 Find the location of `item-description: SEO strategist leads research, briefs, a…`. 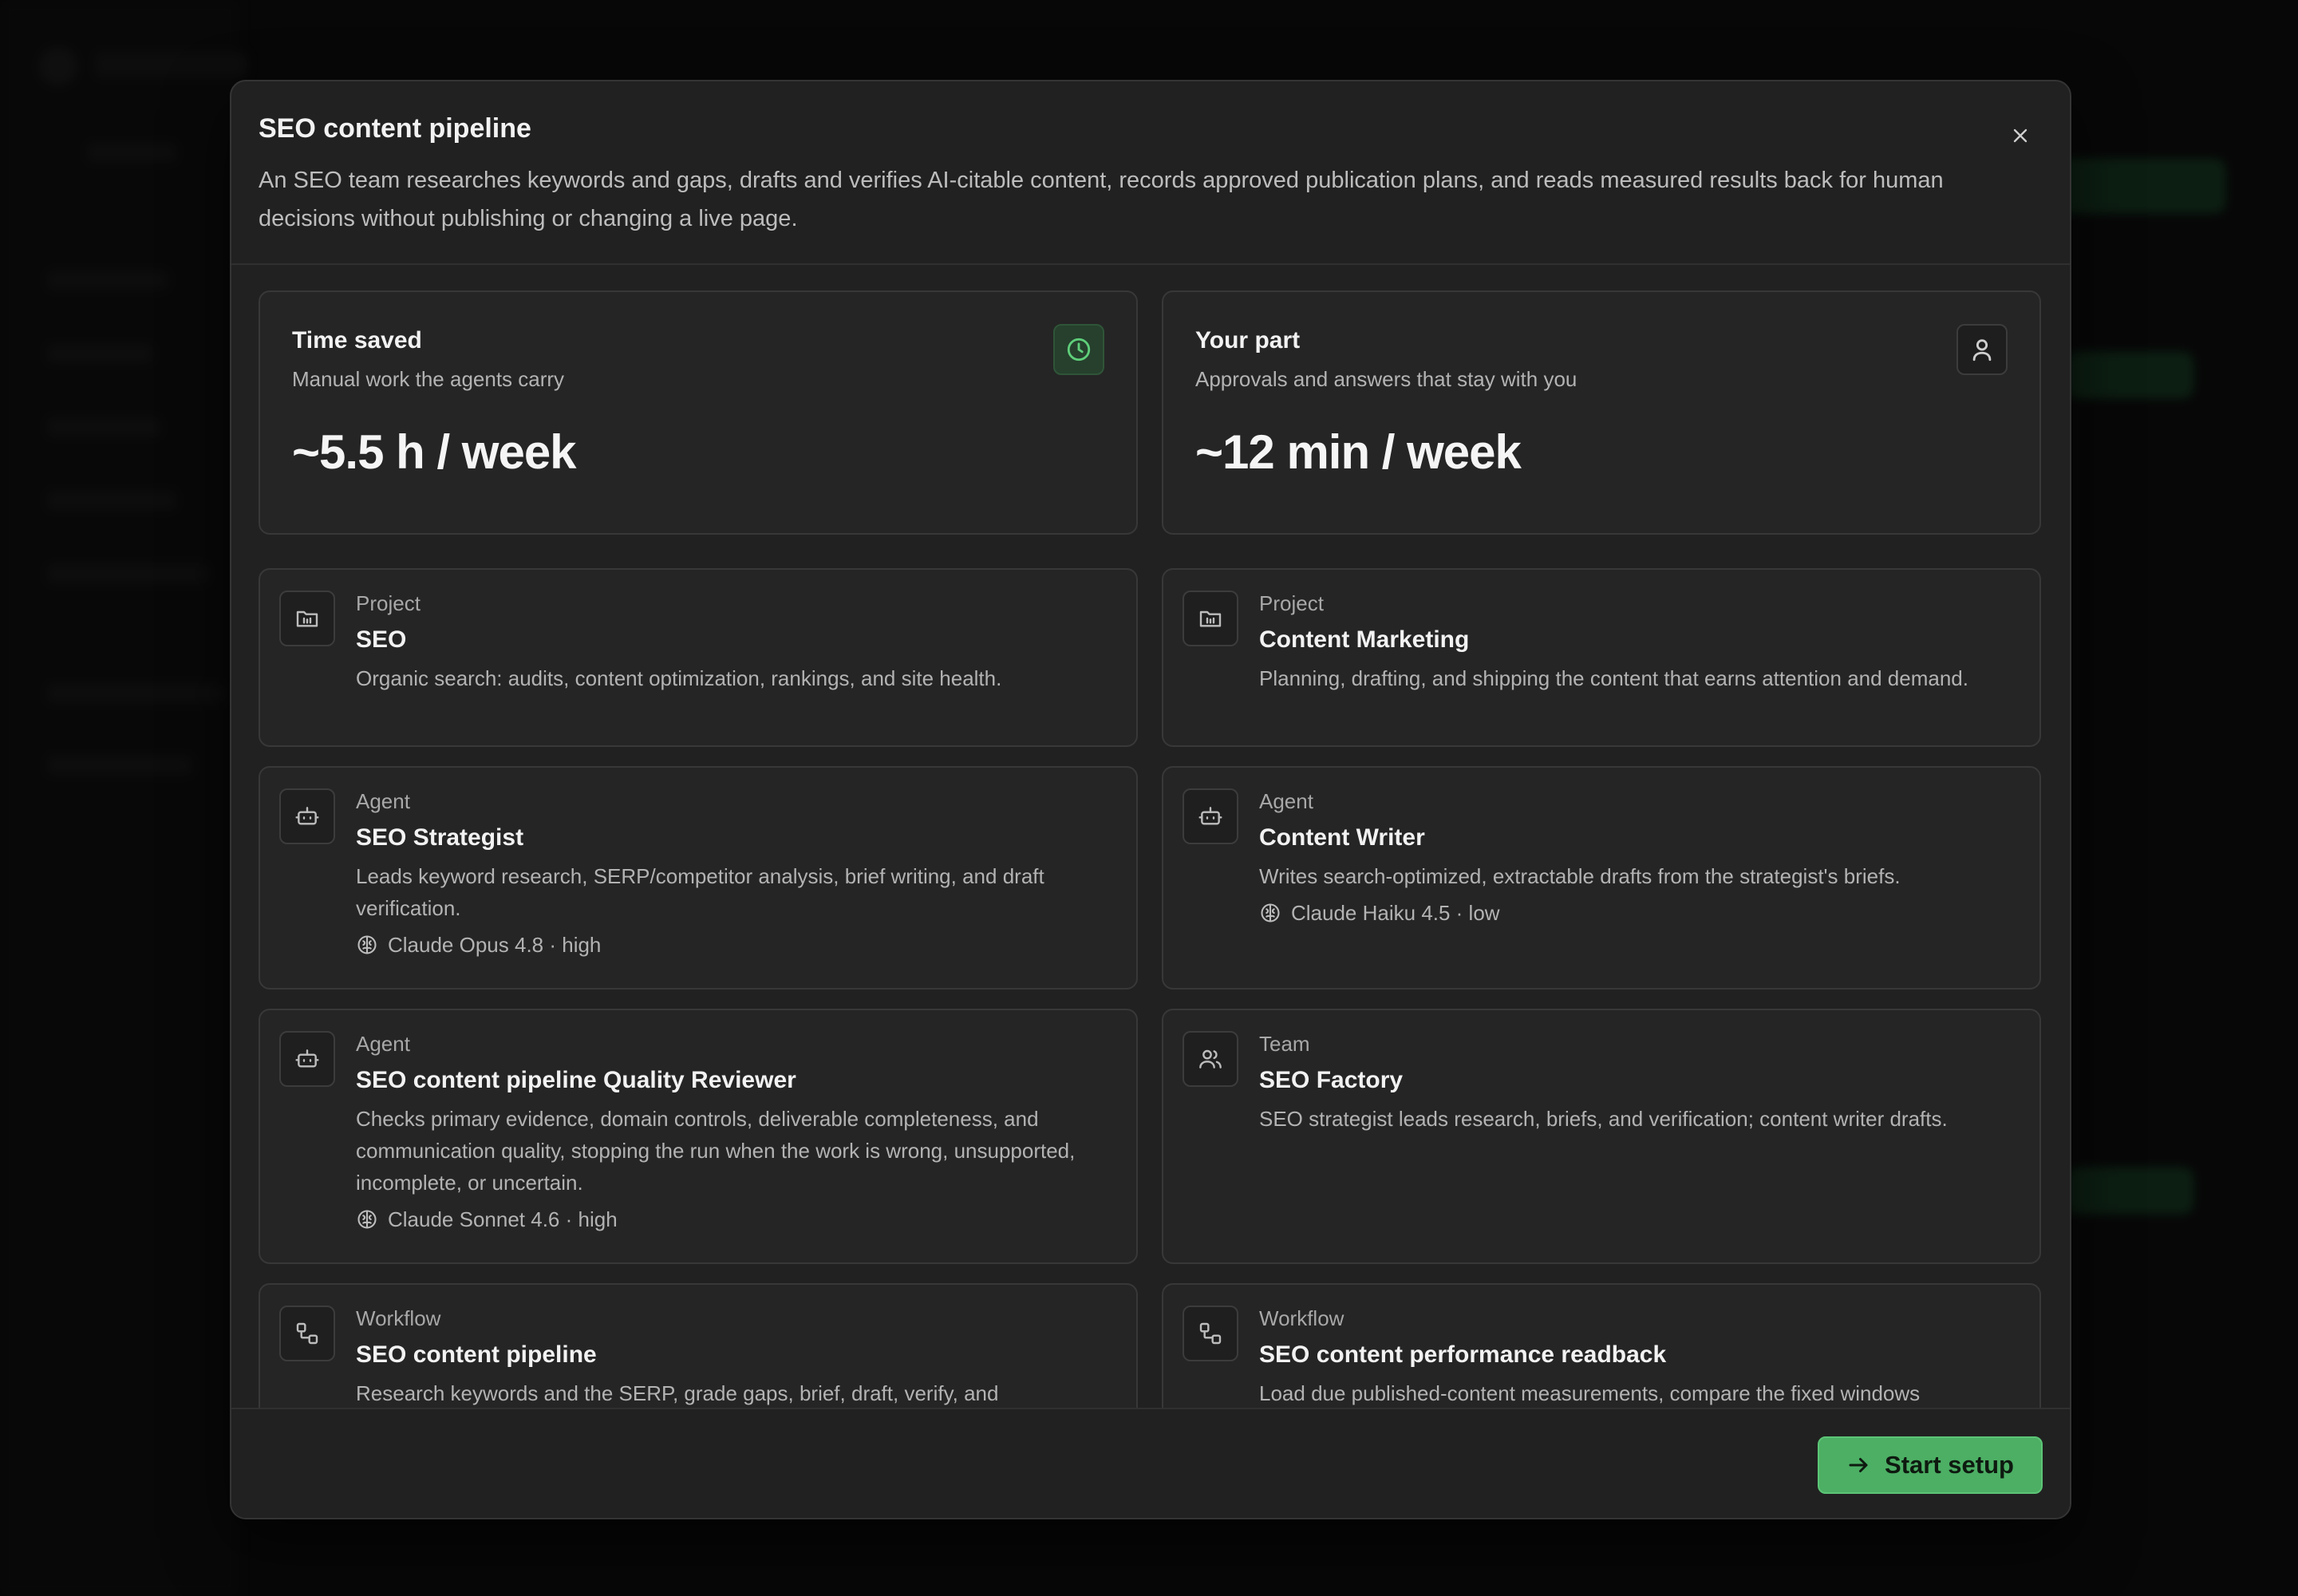

item-description: SEO strategist leads research, briefs, a… is located at coordinates (1604, 1119).